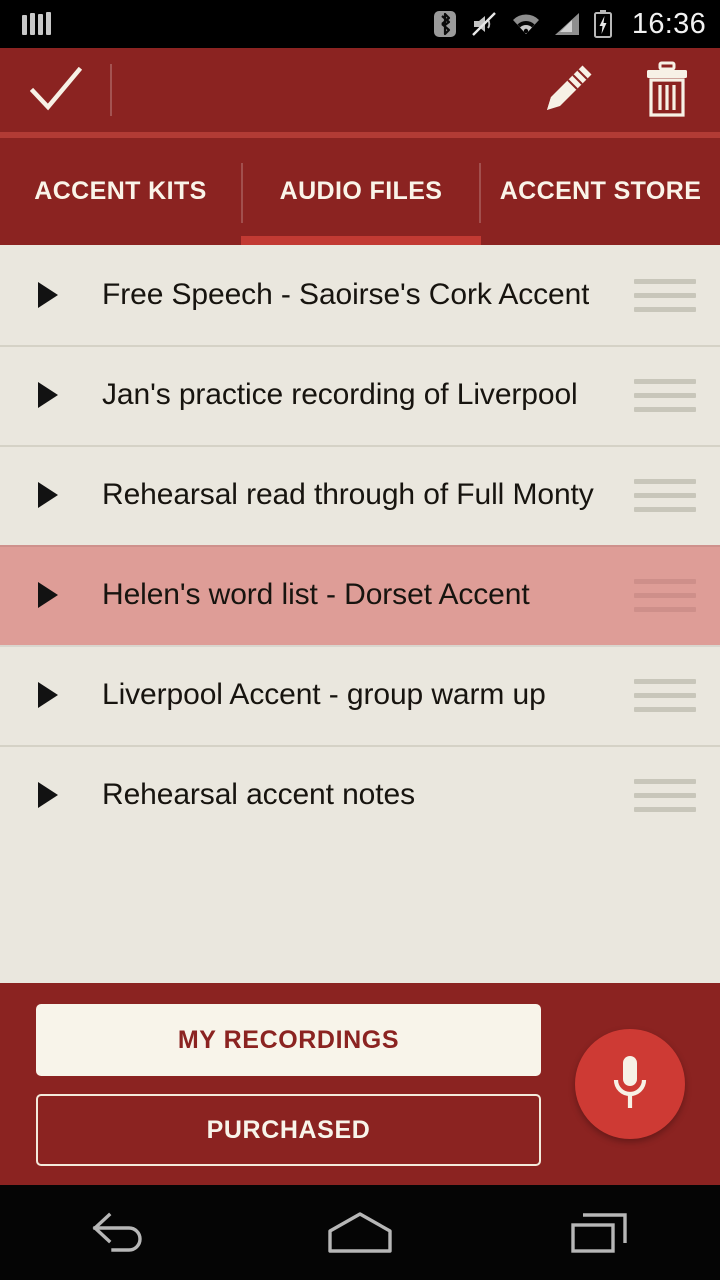 The image size is (720, 1280). Describe the element at coordinates (258, 794) in the screenshot. I see `list-item-title: Rehearsal accent notes` at that location.